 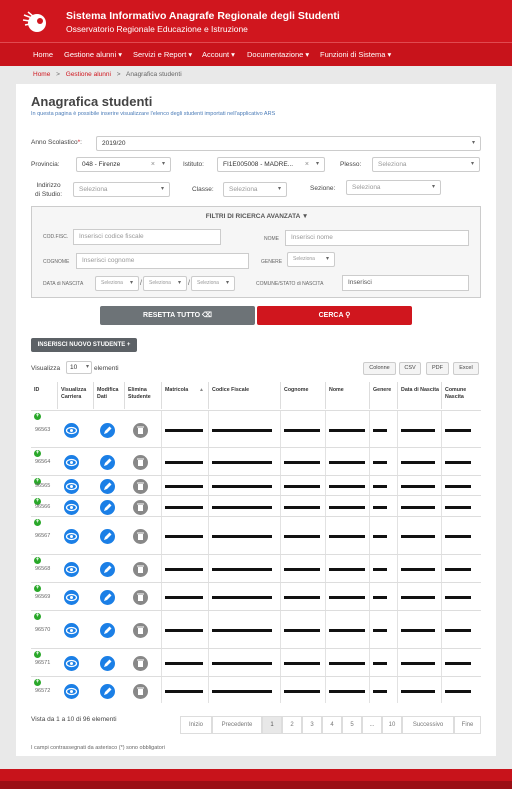 What do you see at coordinates (426, 164) in the screenshot?
I see `plesso-select: Seleziona ▾` at bounding box center [426, 164].